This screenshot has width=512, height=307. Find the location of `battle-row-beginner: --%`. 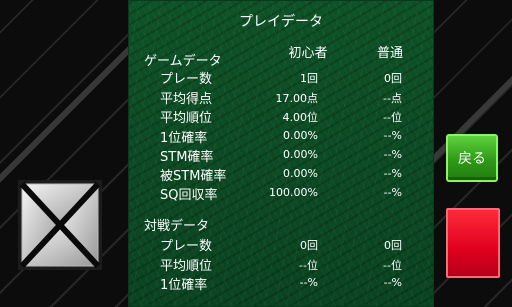

battle-row-beginner: --% is located at coordinates (308, 282).